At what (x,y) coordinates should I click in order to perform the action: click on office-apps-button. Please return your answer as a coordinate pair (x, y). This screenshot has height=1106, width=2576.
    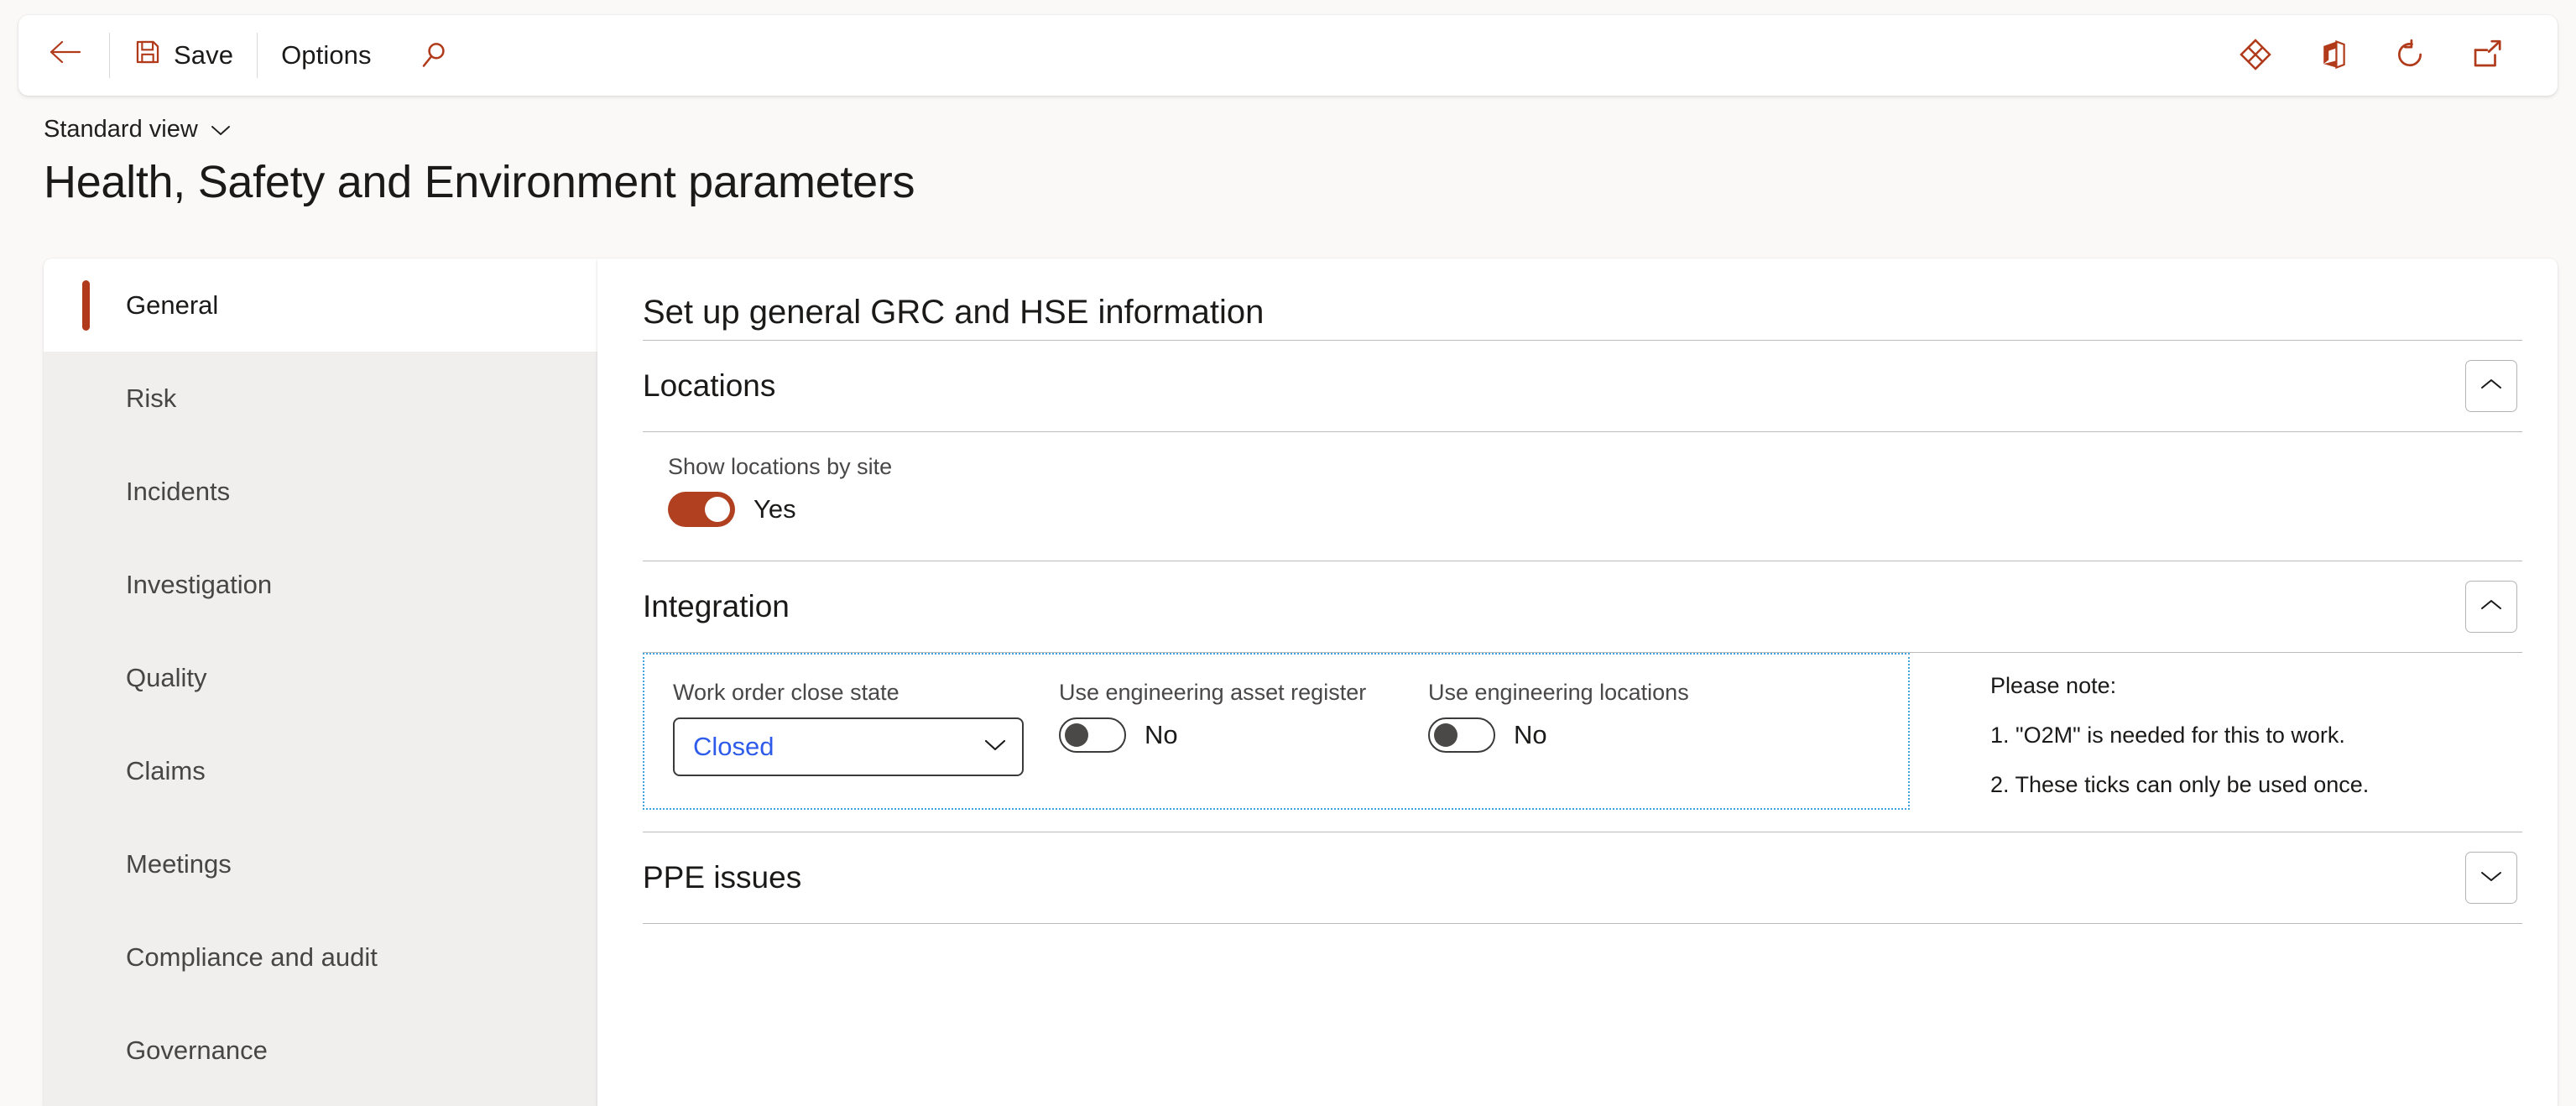
    Looking at the image, I should click on (2332, 55).